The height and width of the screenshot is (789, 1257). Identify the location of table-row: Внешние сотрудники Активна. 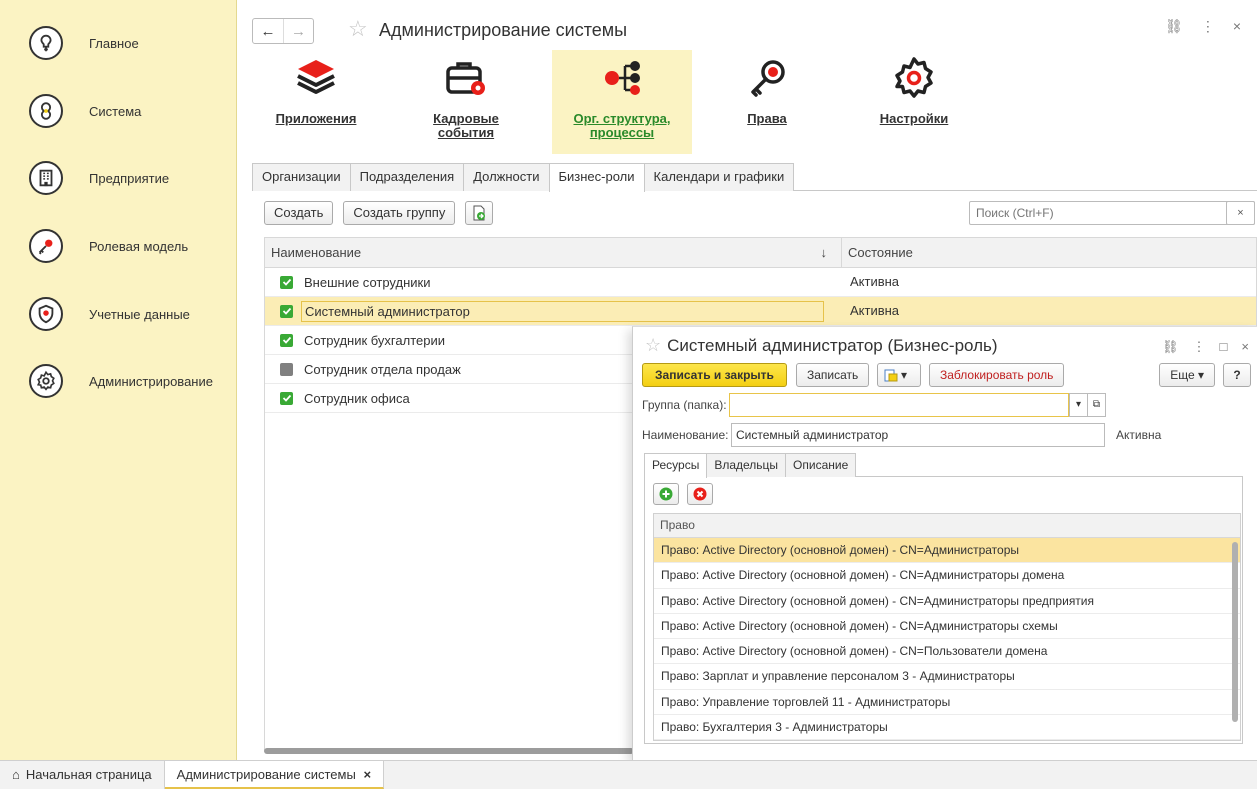
(760, 282).